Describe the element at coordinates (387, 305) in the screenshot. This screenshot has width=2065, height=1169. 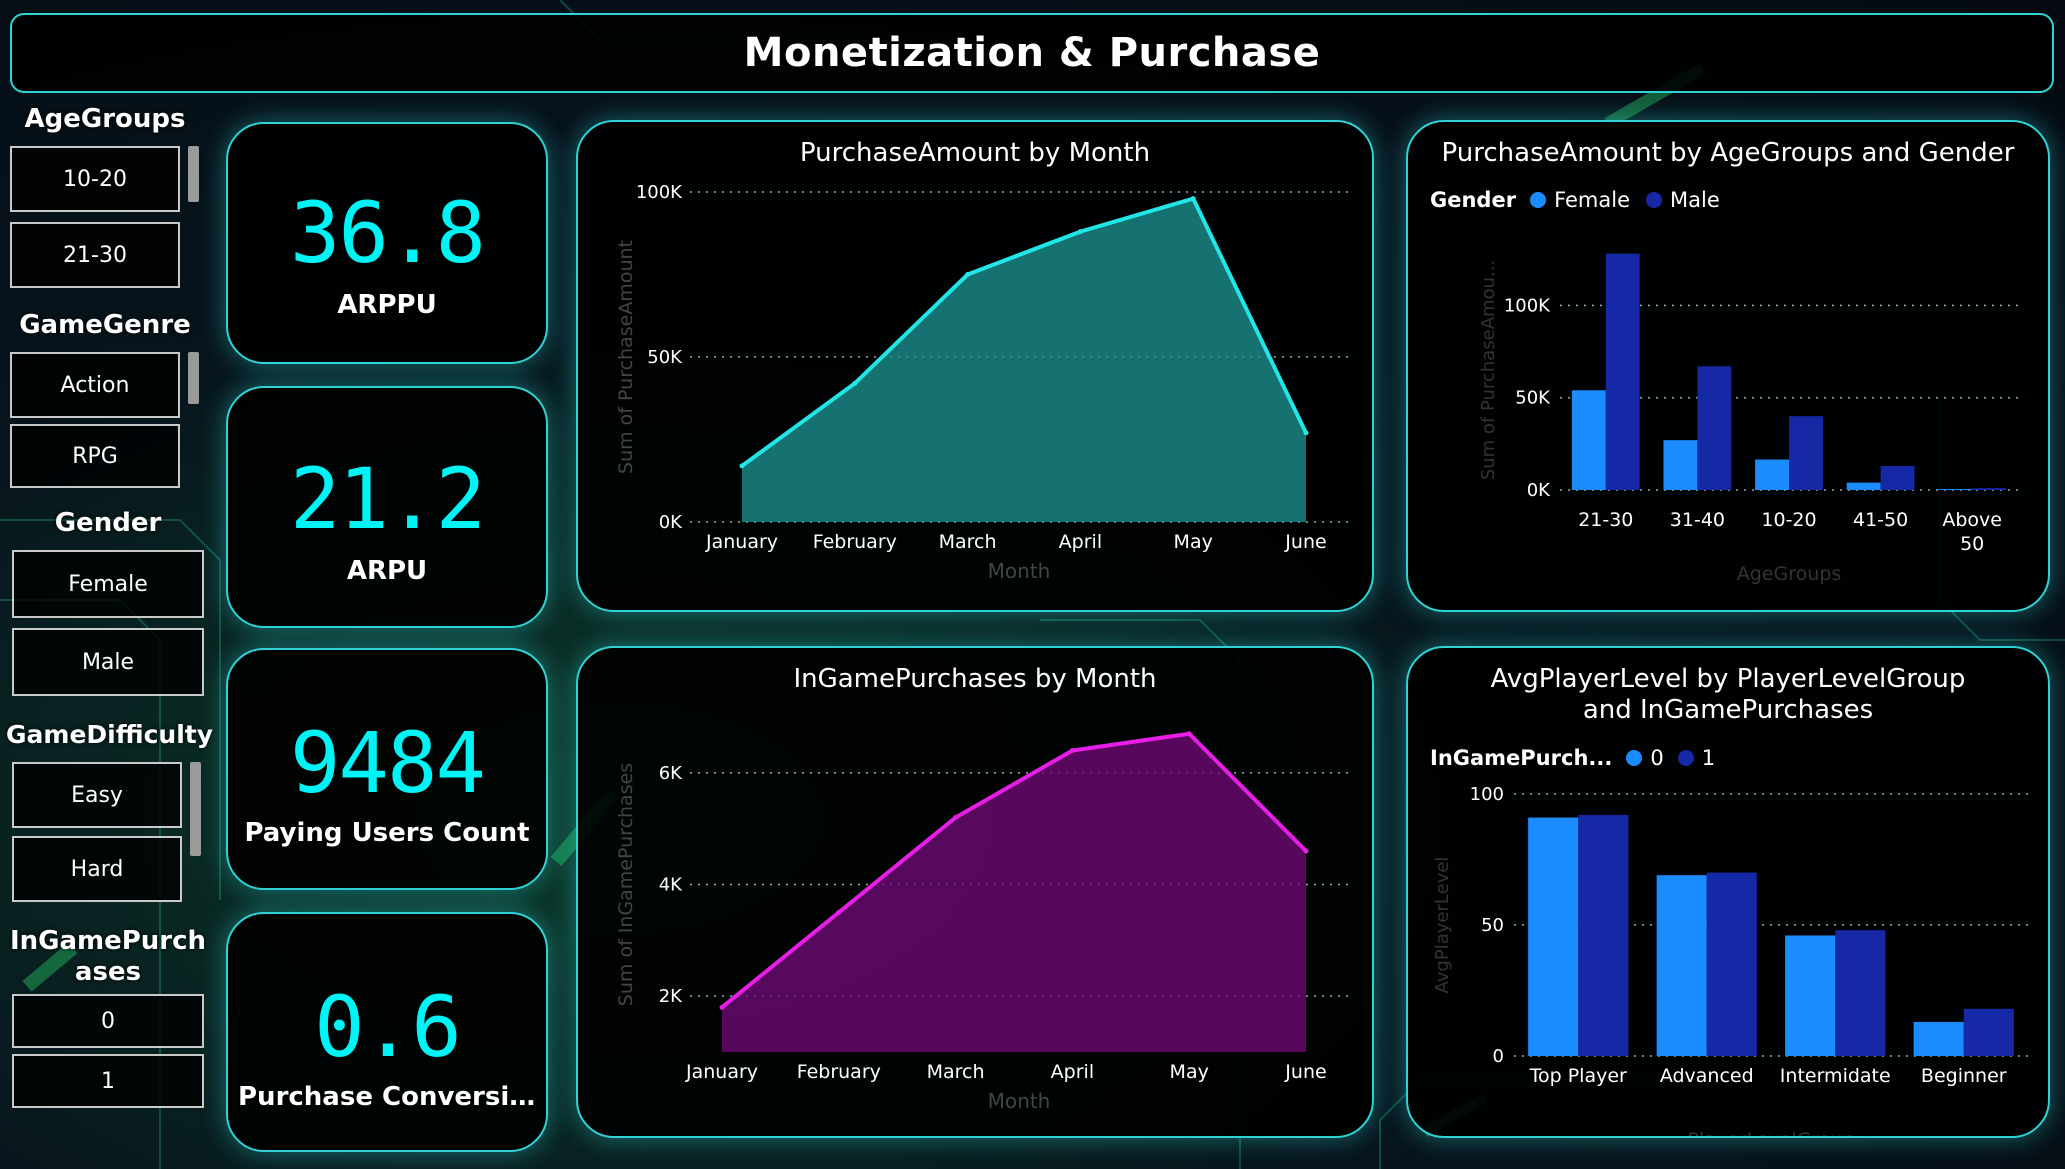
I see `kpi-label-arppu: ARPPU` at that location.